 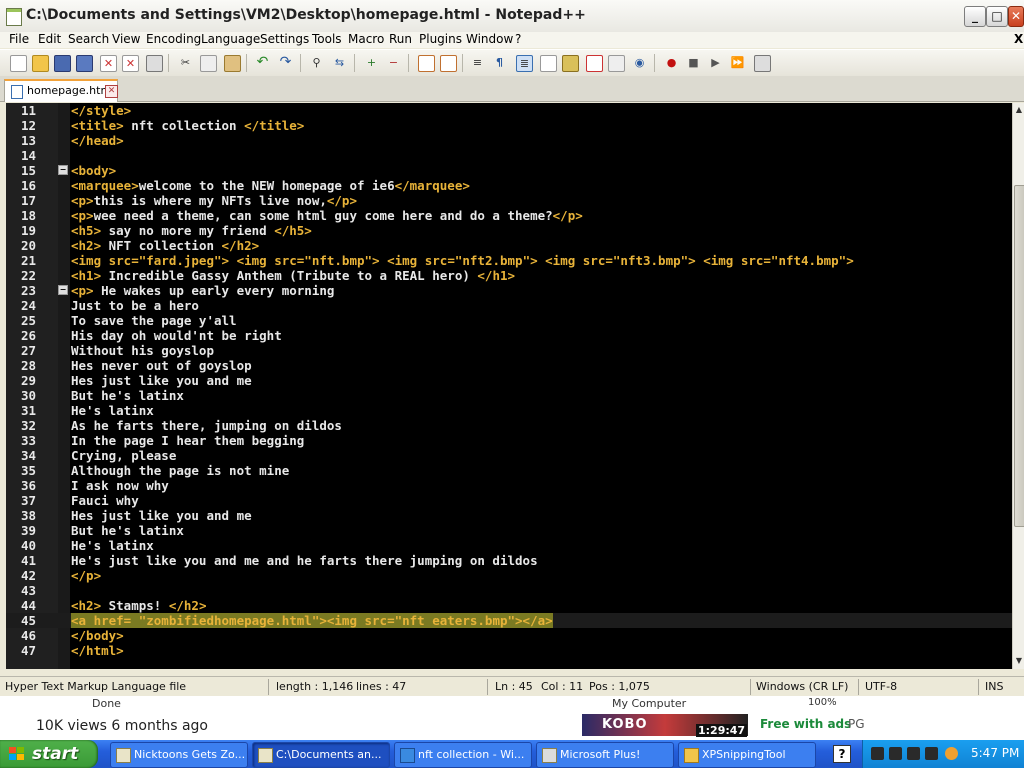 I want to click on show-all-characters-icon: ¶, so click(x=499, y=62).